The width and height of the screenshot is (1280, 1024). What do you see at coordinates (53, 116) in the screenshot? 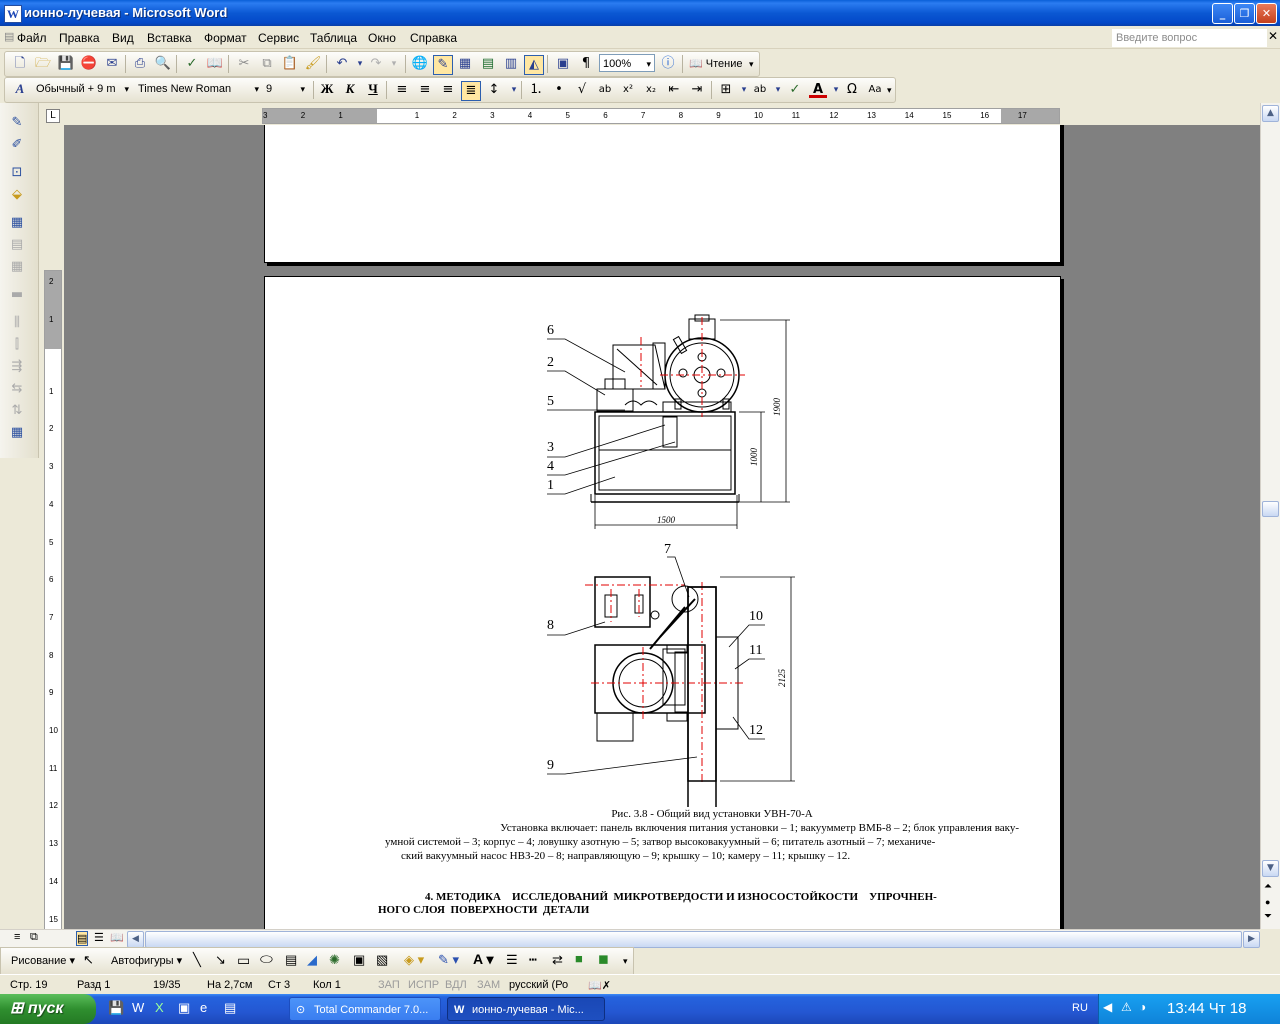
I see `tab-stop-icon: L` at bounding box center [53, 116].